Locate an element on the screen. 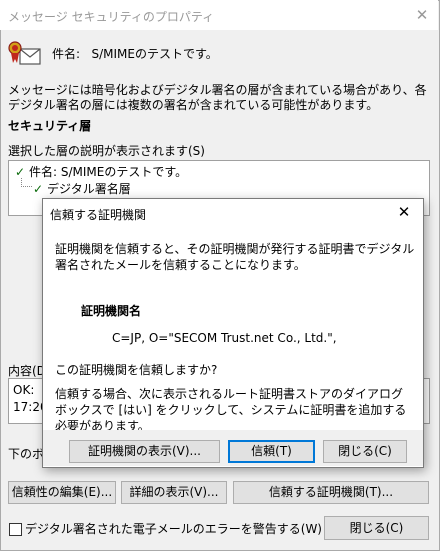 Image resolution: width=440 pixels, height=551 pixels. warn-errors-checkbox is located at coordinates (15, 529).